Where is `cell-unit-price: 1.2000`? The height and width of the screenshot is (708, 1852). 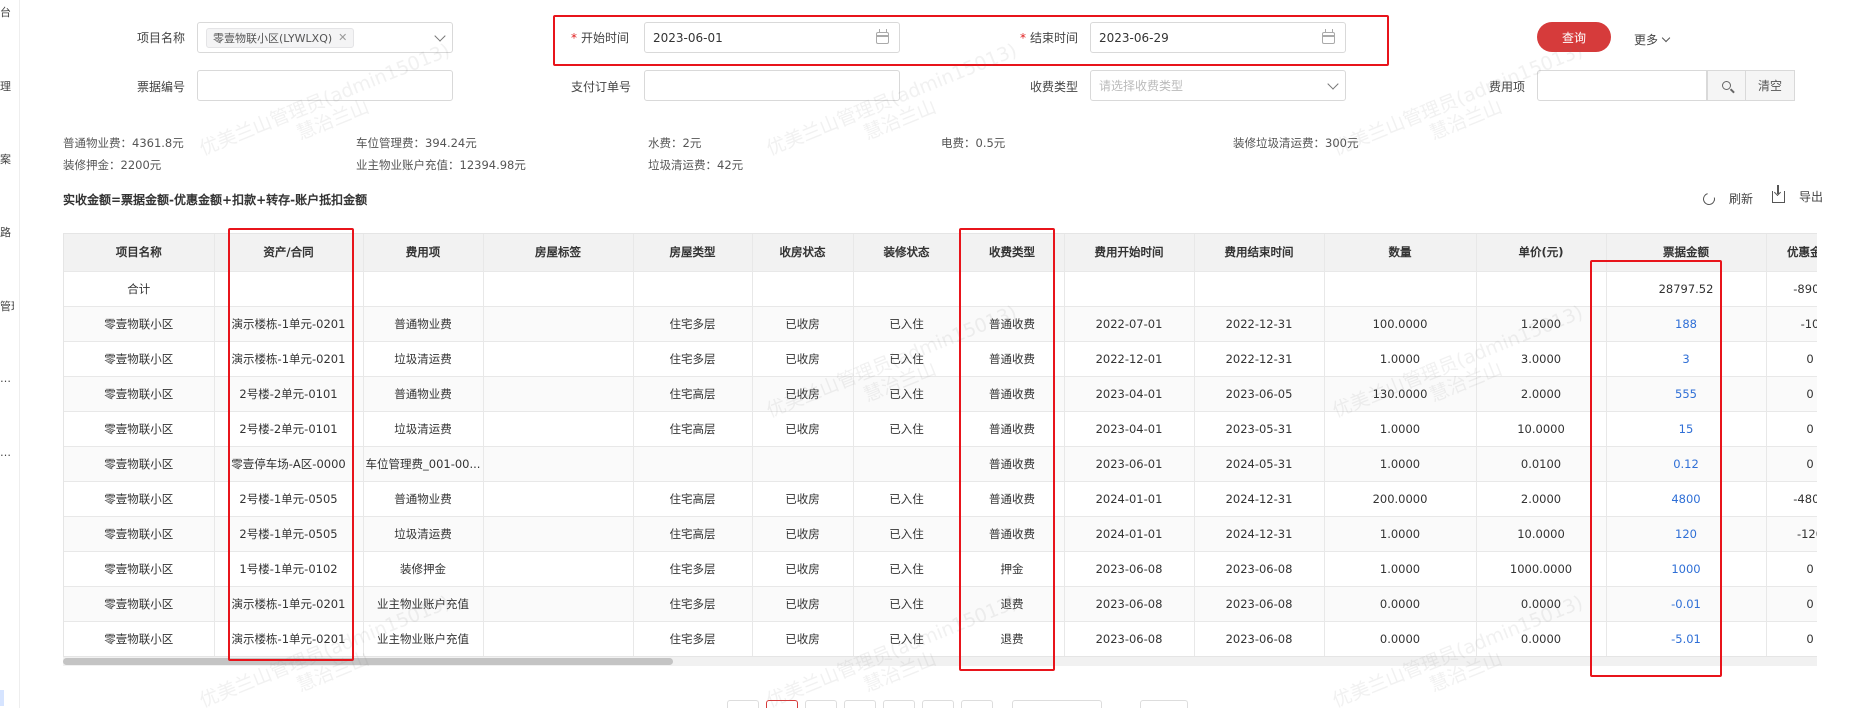
cell-unit-price: 1.2000 is located at coordinates (1541, 324).